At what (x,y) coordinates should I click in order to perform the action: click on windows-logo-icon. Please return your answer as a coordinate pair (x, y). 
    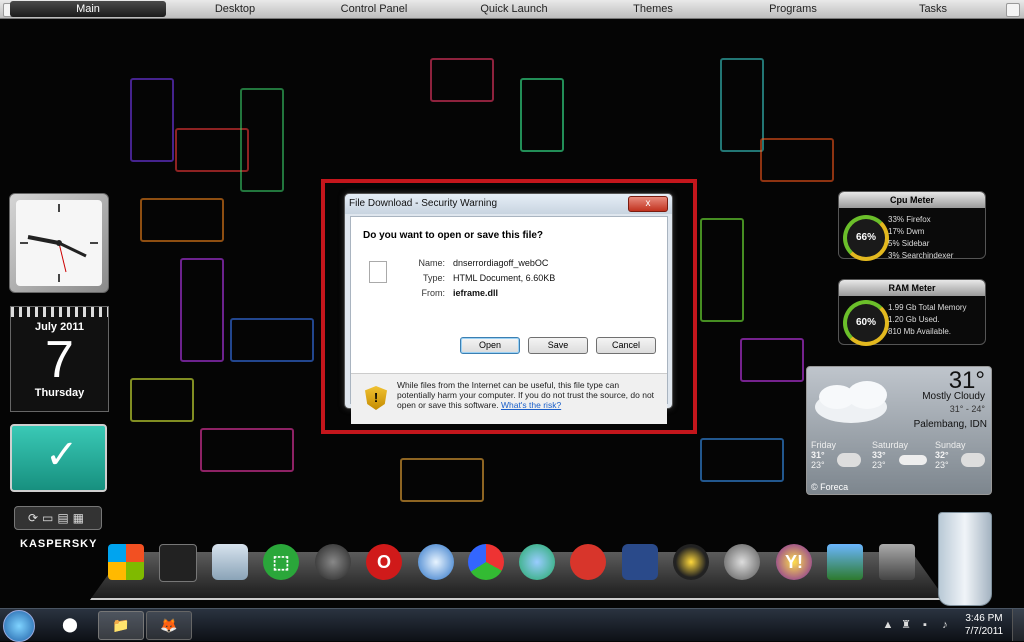
    Looking at the image, I should click on (126, 562).